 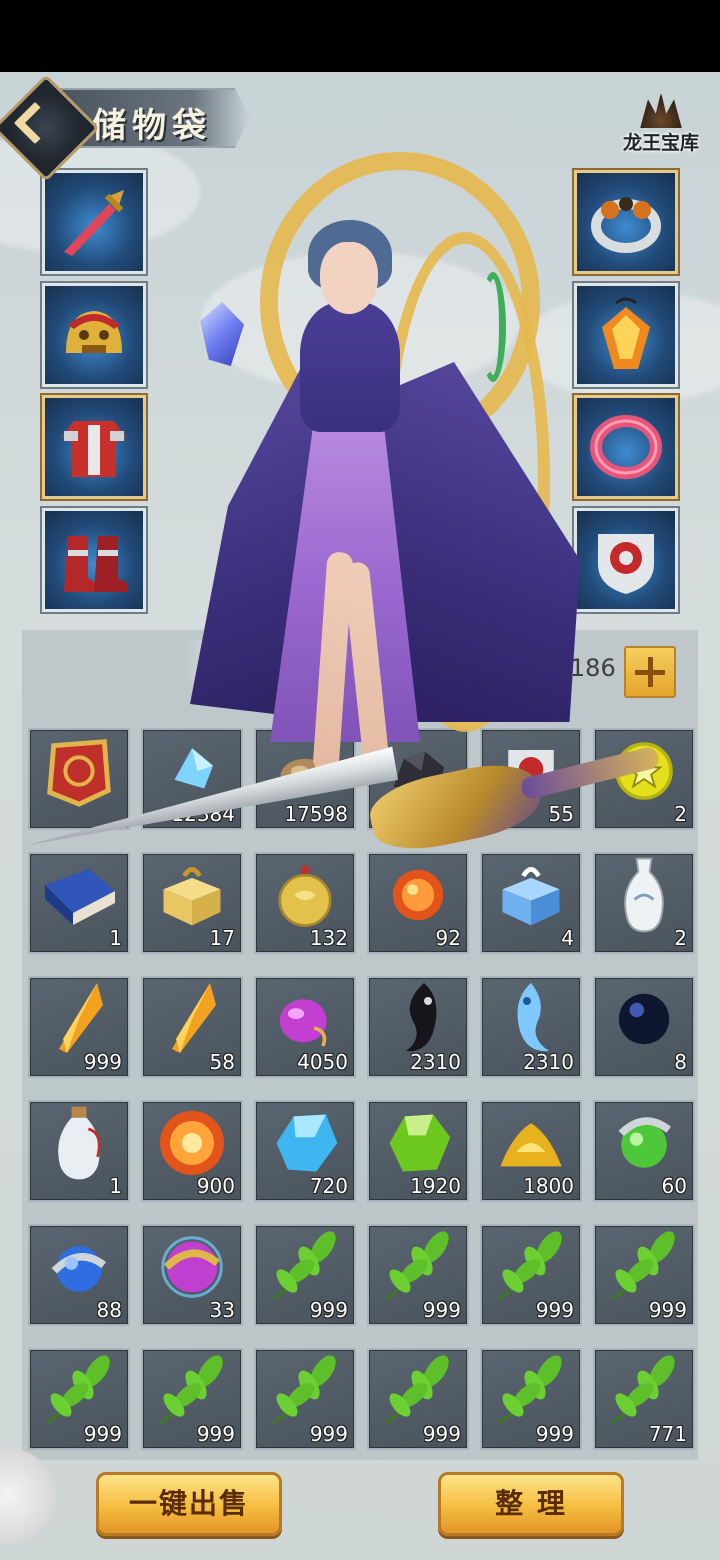 I want to click on item-count: 4050, so click(x=322, y=1062).